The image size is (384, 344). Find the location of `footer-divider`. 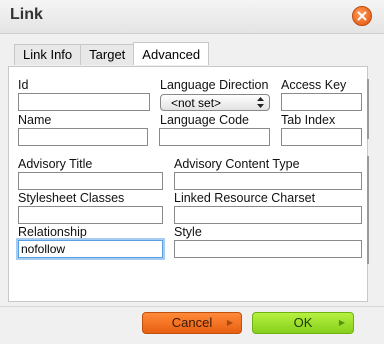

footer-divider is located at coordinates (192, 306).